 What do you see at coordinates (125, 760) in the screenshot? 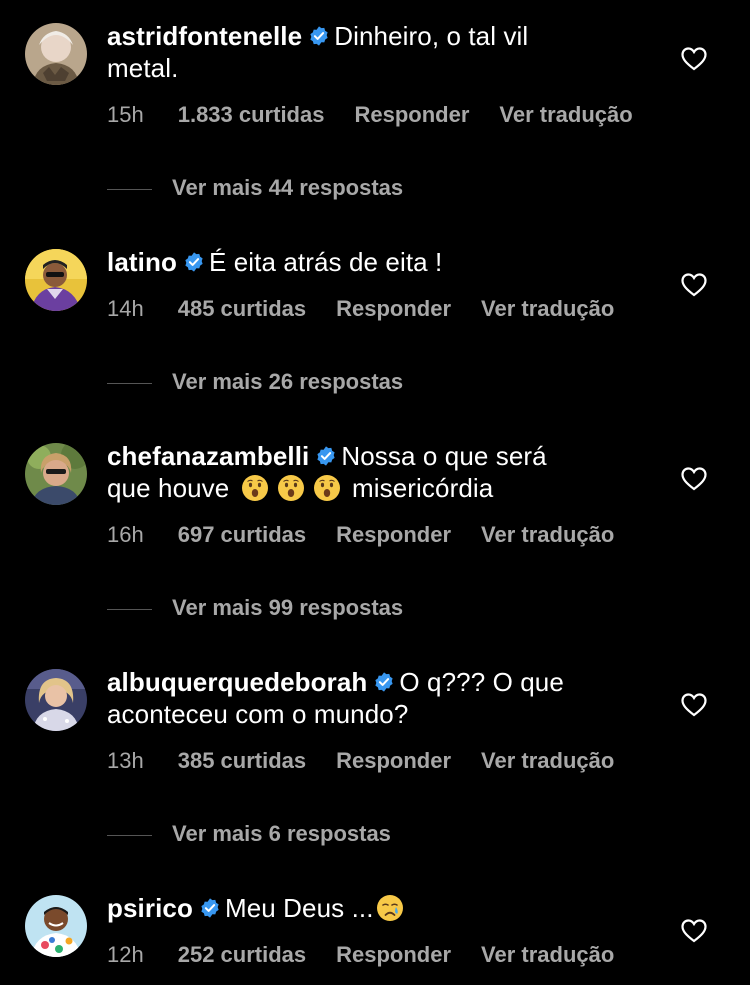
I see `timestamp: 13h` at bounding box center [125, 760].